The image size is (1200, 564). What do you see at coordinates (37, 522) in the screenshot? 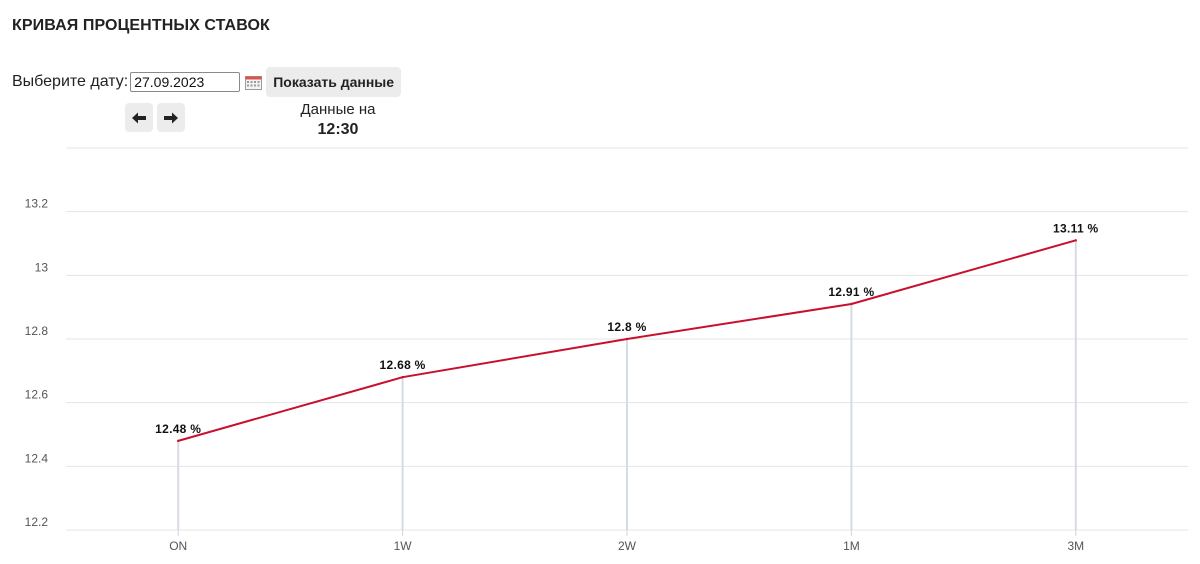
I see `y-tick-label: 12.2` at bounding box center [37, 522].